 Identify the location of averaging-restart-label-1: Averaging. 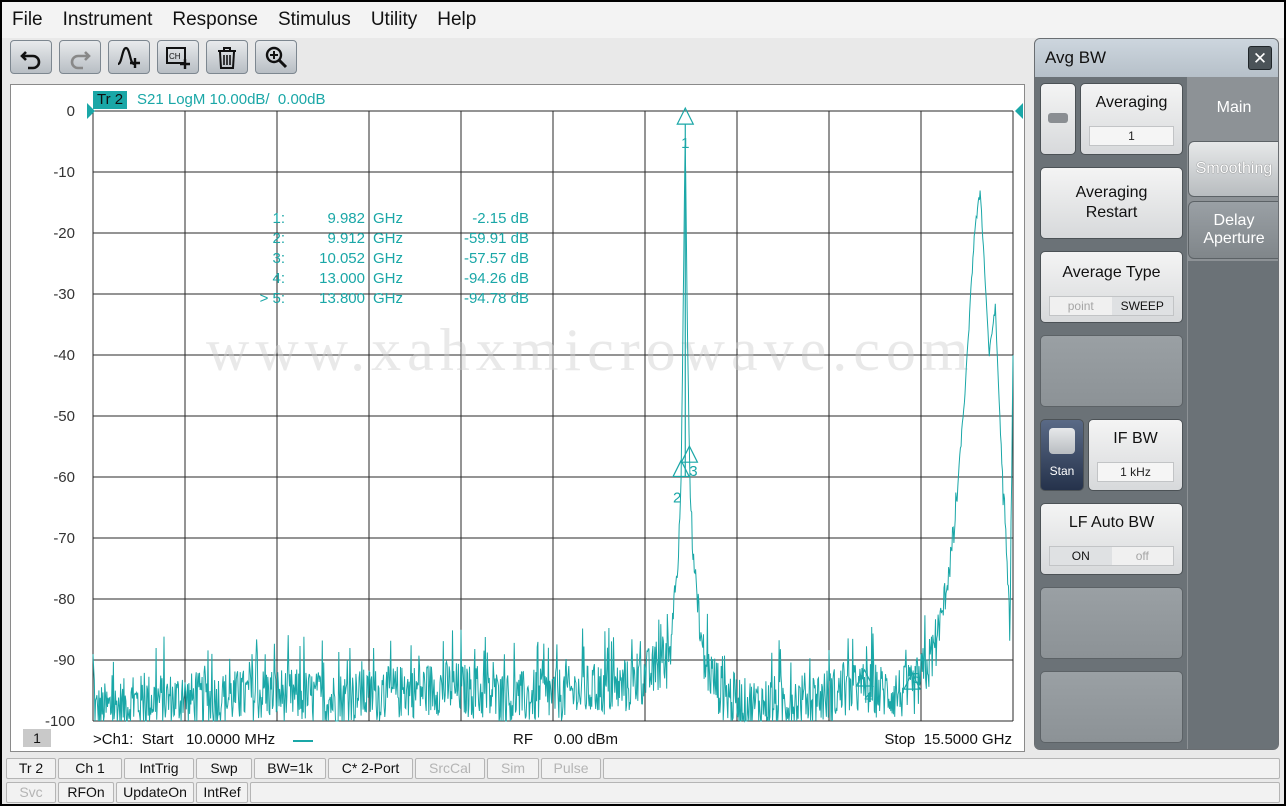
(1111, 192).